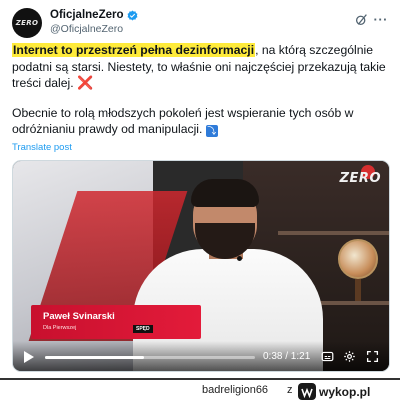  Describe the element at coordinates (235, 390) in the screenshot. I see `uploader-username: badreligion66` at that location.